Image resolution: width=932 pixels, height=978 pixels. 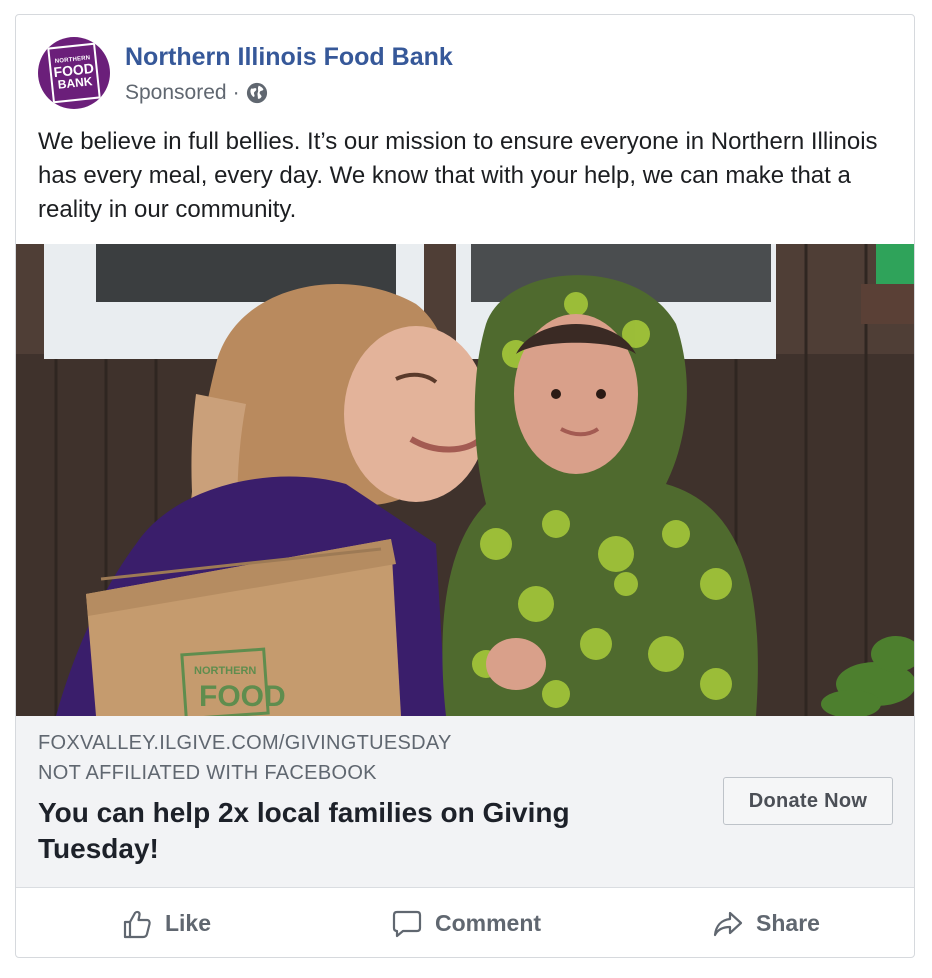 I want to click on share-button: Share, so click(x=765, y=922).